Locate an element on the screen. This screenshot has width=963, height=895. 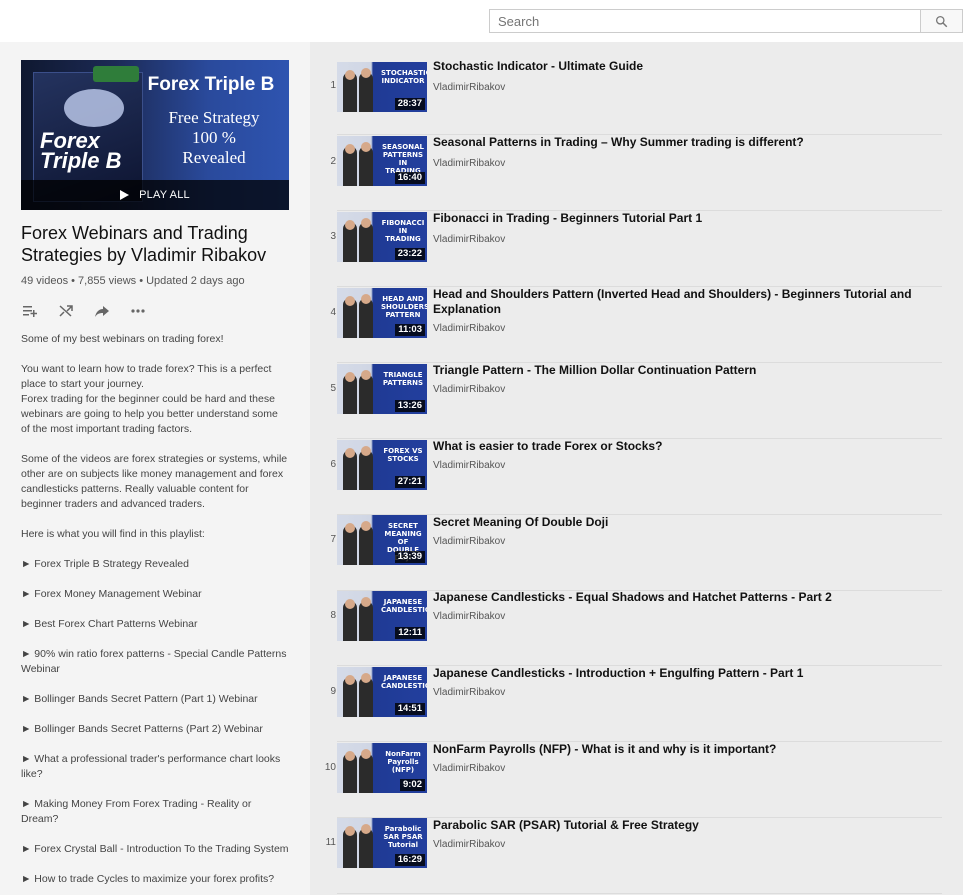
video-duration: 11:03 is located at coordinates (410, 330).